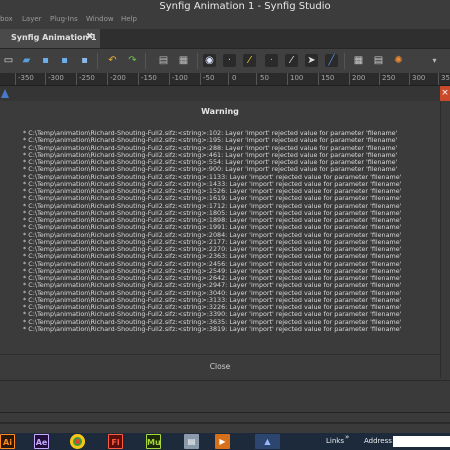 The image size is (450, 450). I want to click on tab-synfig-animation-1: Synfig Animation 1 ✖, so click(50, 38).